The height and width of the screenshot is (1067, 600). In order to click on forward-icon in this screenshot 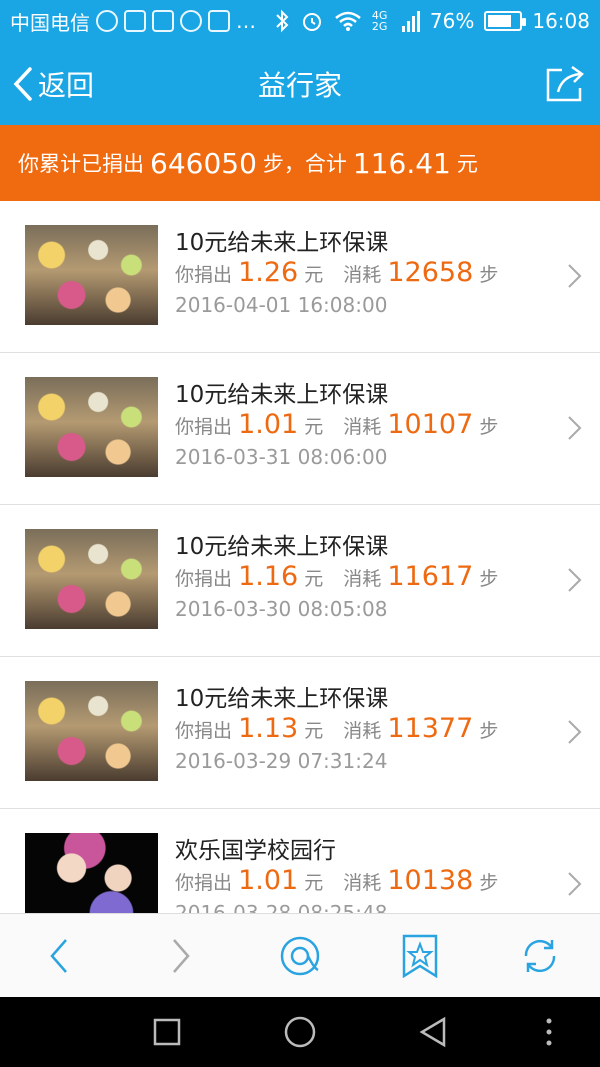, I will do `click(181, 956)`.